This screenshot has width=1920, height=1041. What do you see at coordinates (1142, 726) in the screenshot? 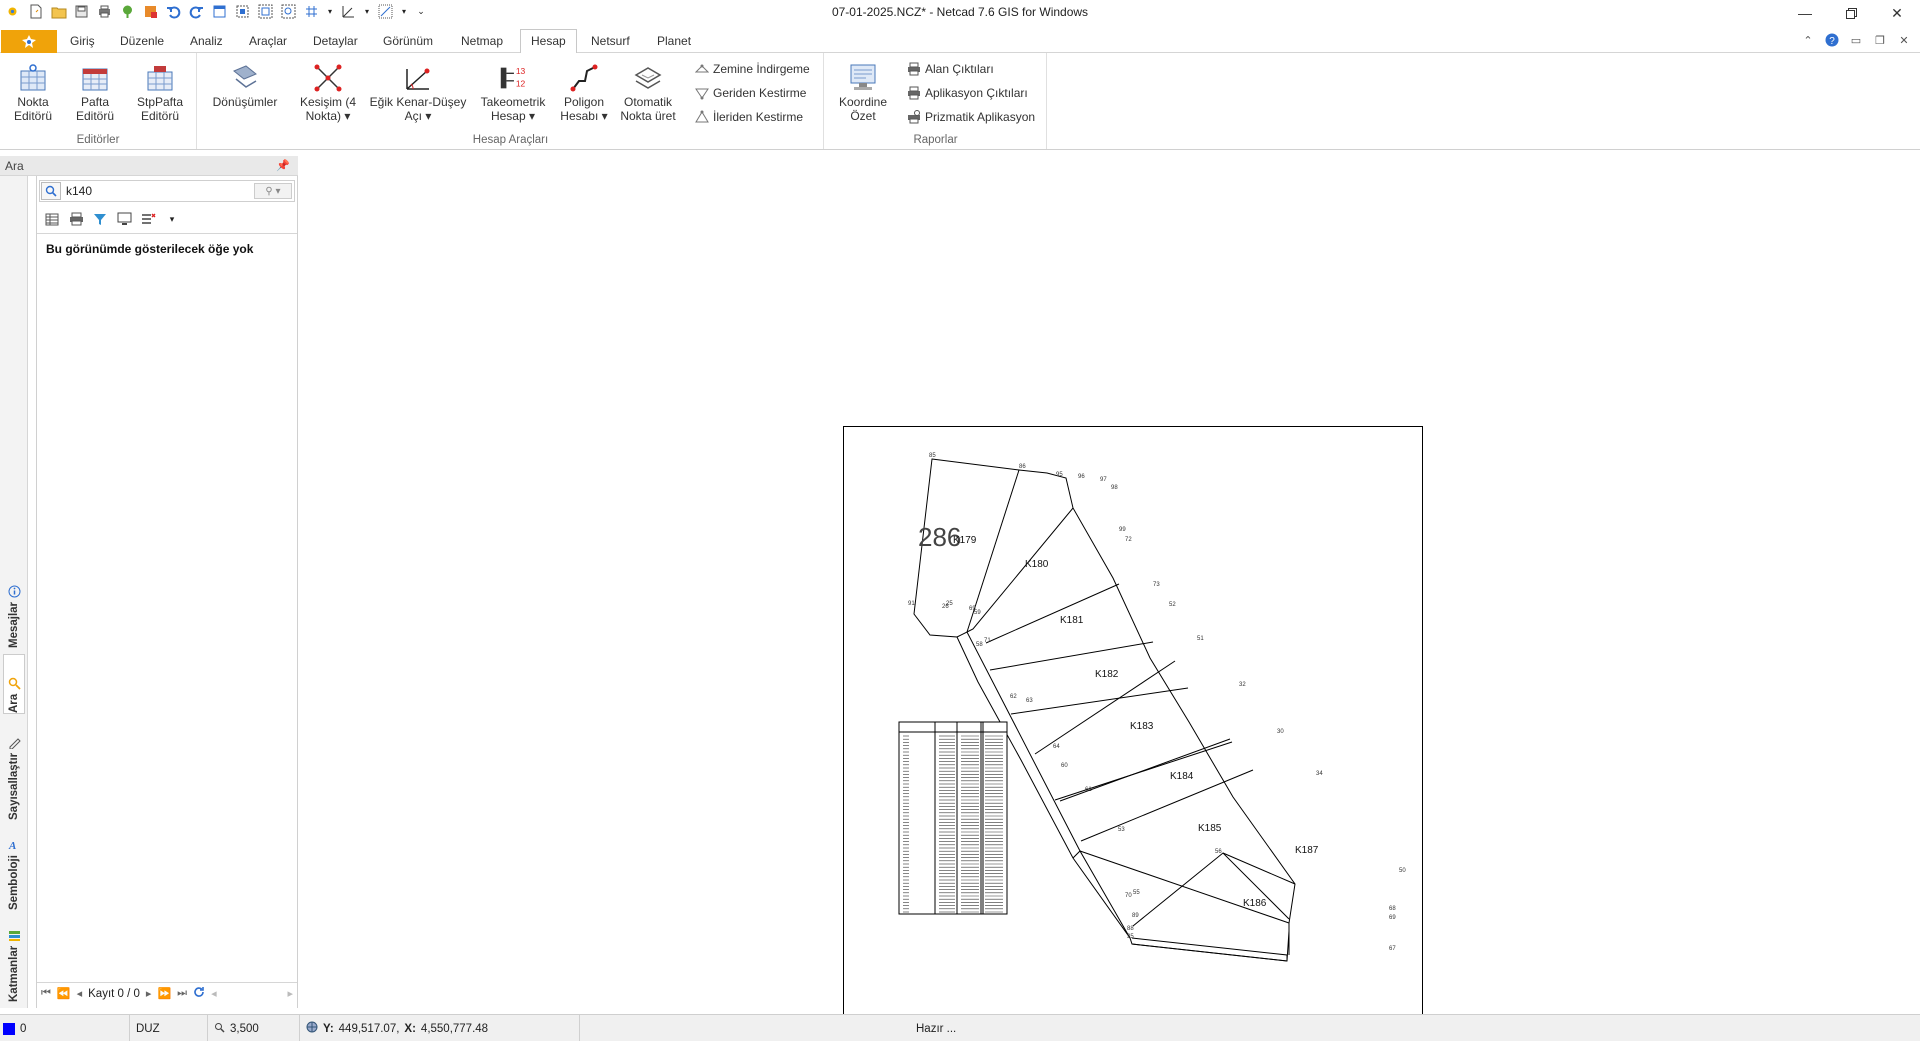
I see `parcel-label: K183` at bounding box center [1142, 726].